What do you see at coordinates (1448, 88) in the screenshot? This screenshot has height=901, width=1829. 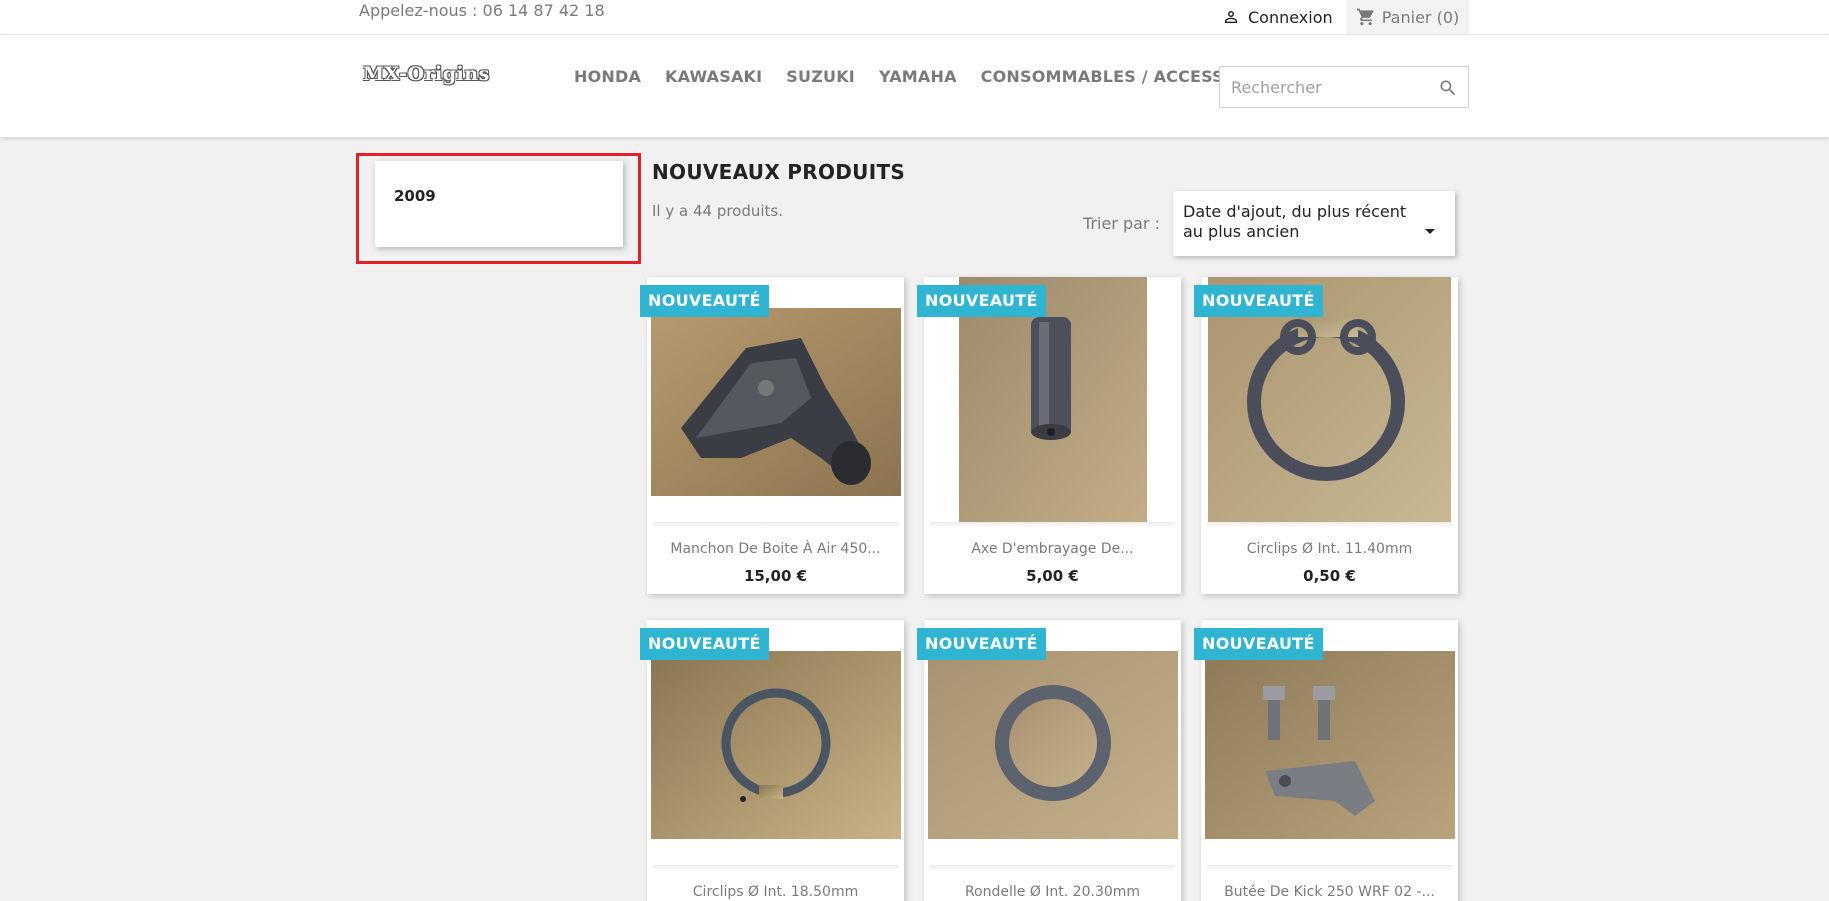 I see `search-icon` at bounding box center [1448, 88].